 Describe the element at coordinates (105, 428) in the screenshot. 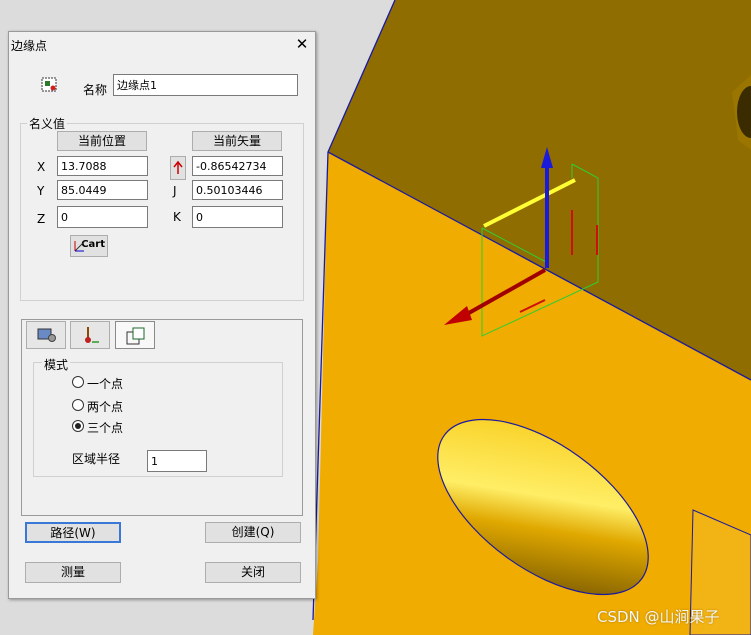

I see `mode-option-three-label: 三个点` at that location.